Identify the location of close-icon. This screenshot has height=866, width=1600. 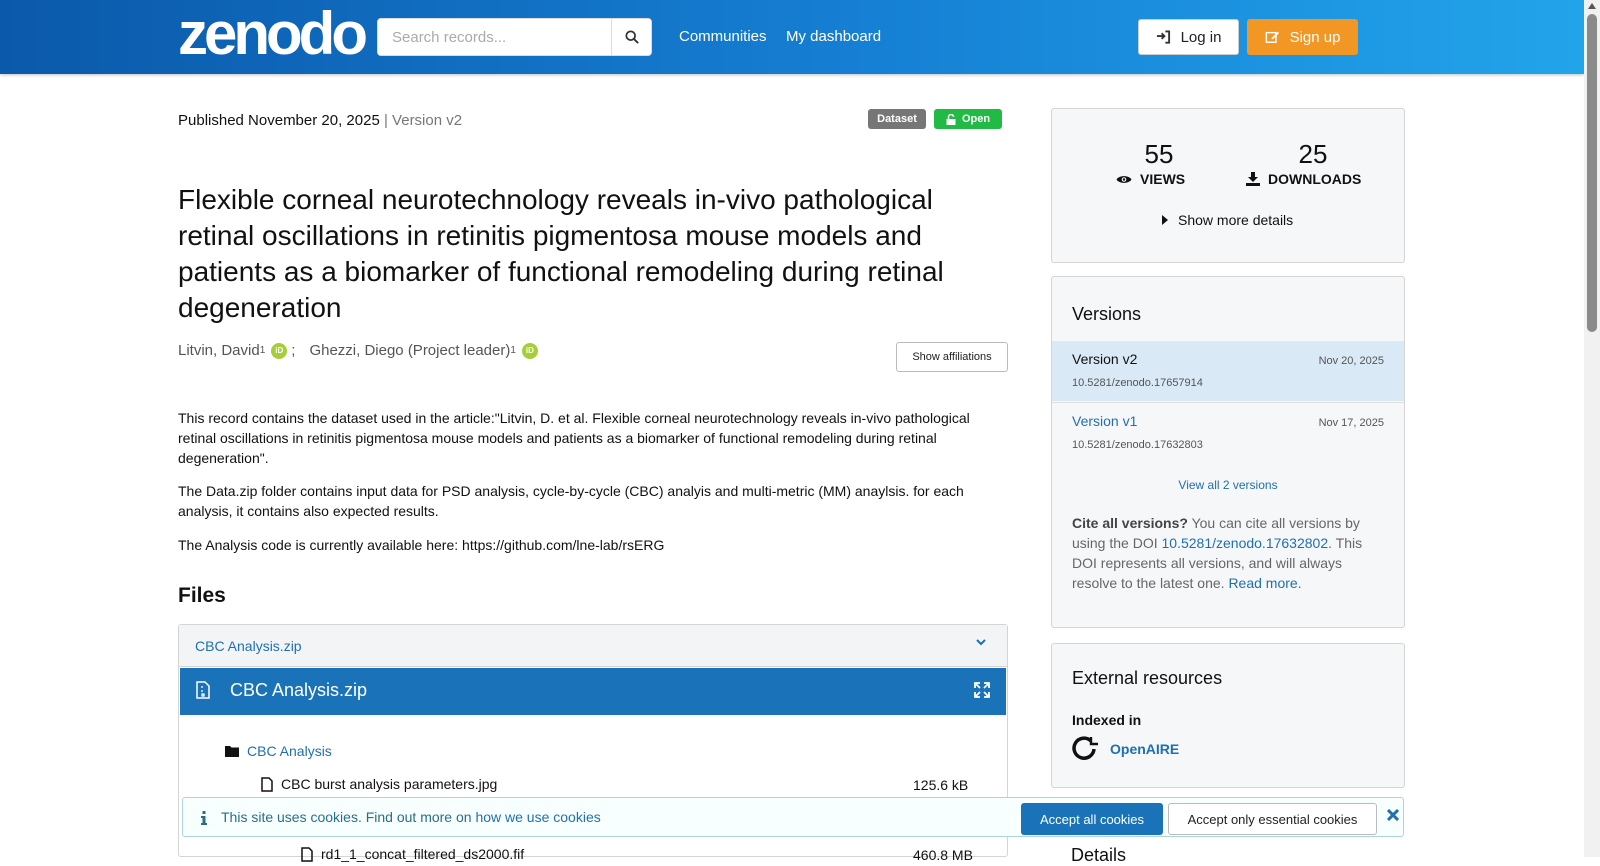
(1393, 815).